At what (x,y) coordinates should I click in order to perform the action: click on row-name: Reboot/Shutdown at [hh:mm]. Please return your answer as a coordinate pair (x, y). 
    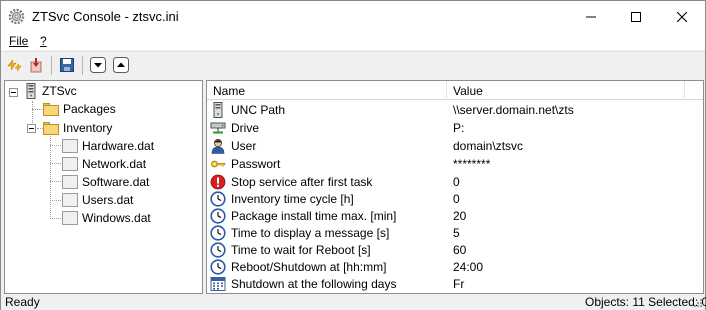
    Looking at the image, I should click on (309, 267).